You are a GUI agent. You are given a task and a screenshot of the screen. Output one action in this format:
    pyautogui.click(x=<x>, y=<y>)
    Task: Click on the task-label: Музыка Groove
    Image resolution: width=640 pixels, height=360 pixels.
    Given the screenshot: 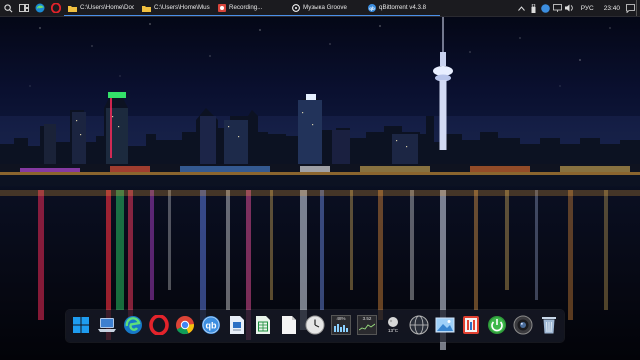 What is the action you would take?
    pyautogui.click(x=325, y=7)
    